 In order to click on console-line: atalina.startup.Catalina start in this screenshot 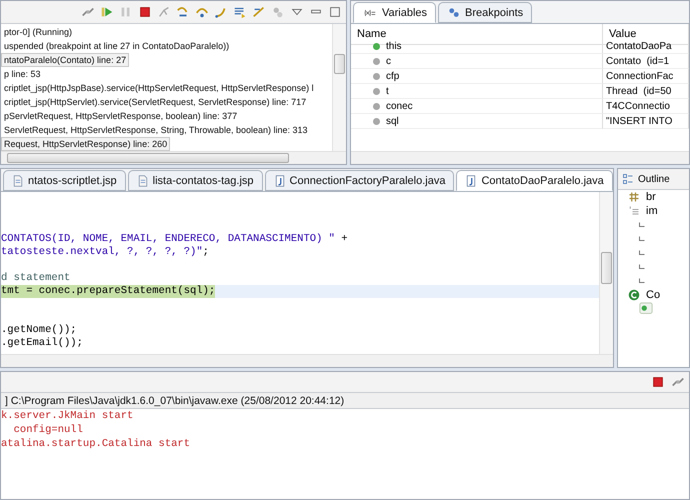, I will do `click(96, 444)`.